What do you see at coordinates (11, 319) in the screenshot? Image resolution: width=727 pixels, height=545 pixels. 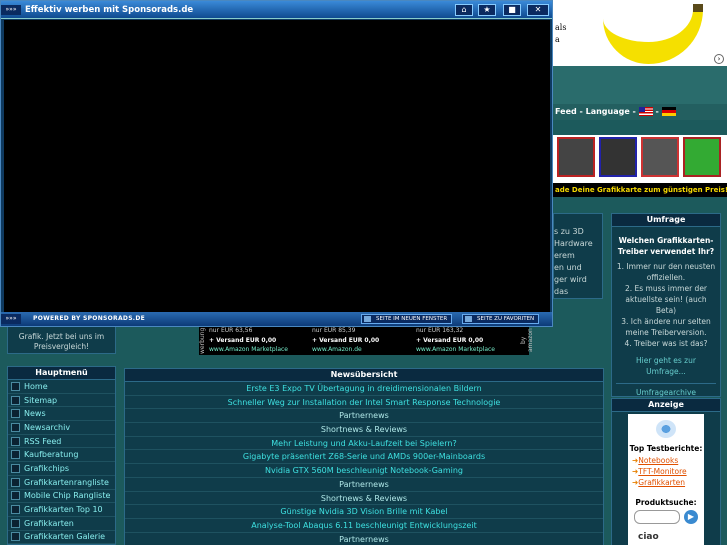 I see `popup-footer-arrows-icon: »»»` at bounding box center [11, 319].